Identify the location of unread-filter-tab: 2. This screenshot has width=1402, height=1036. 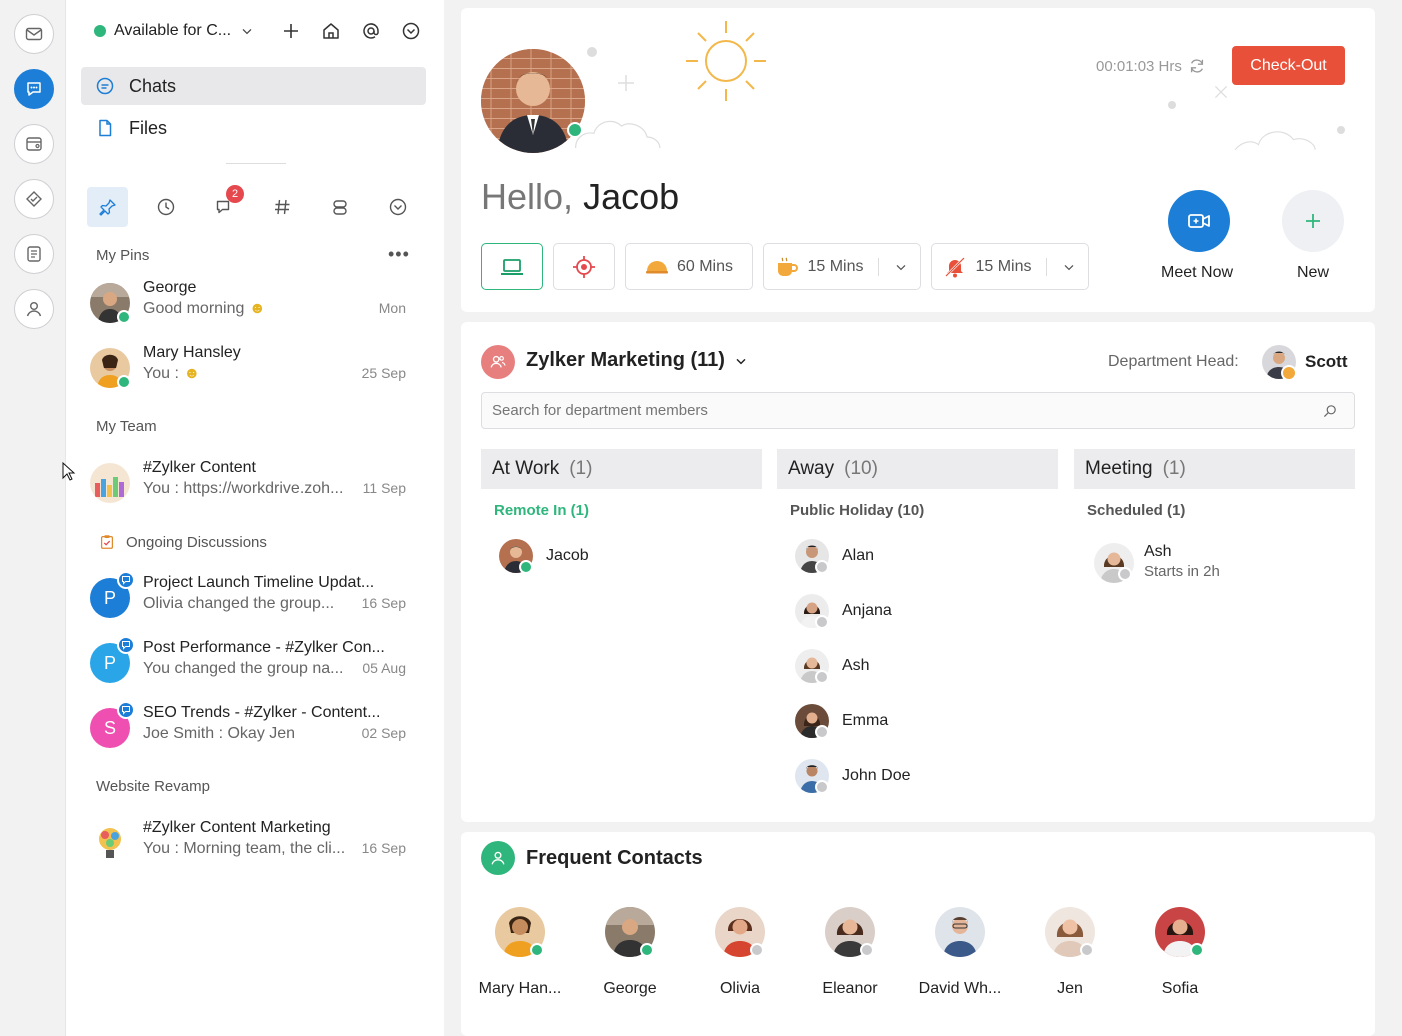
(223, 206).